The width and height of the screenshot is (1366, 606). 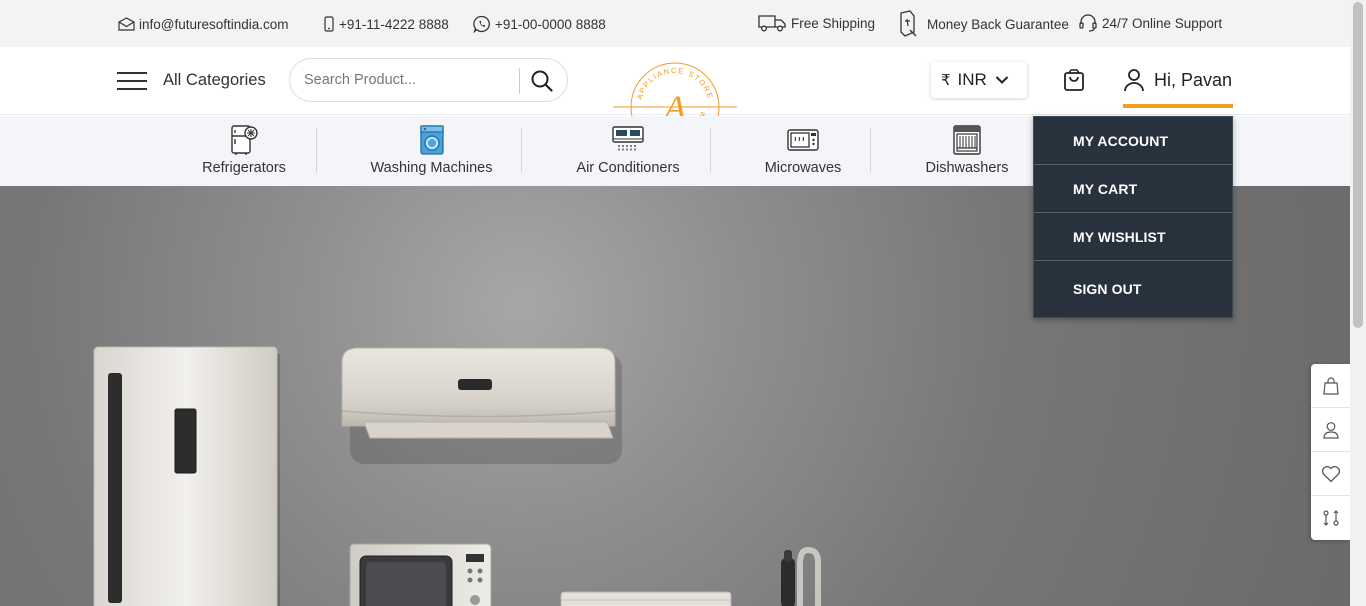 What do you see at coordinates (1002, 80) in the screenshot?
I see `chevron-down-icon` at bounding box center [1002, 80].